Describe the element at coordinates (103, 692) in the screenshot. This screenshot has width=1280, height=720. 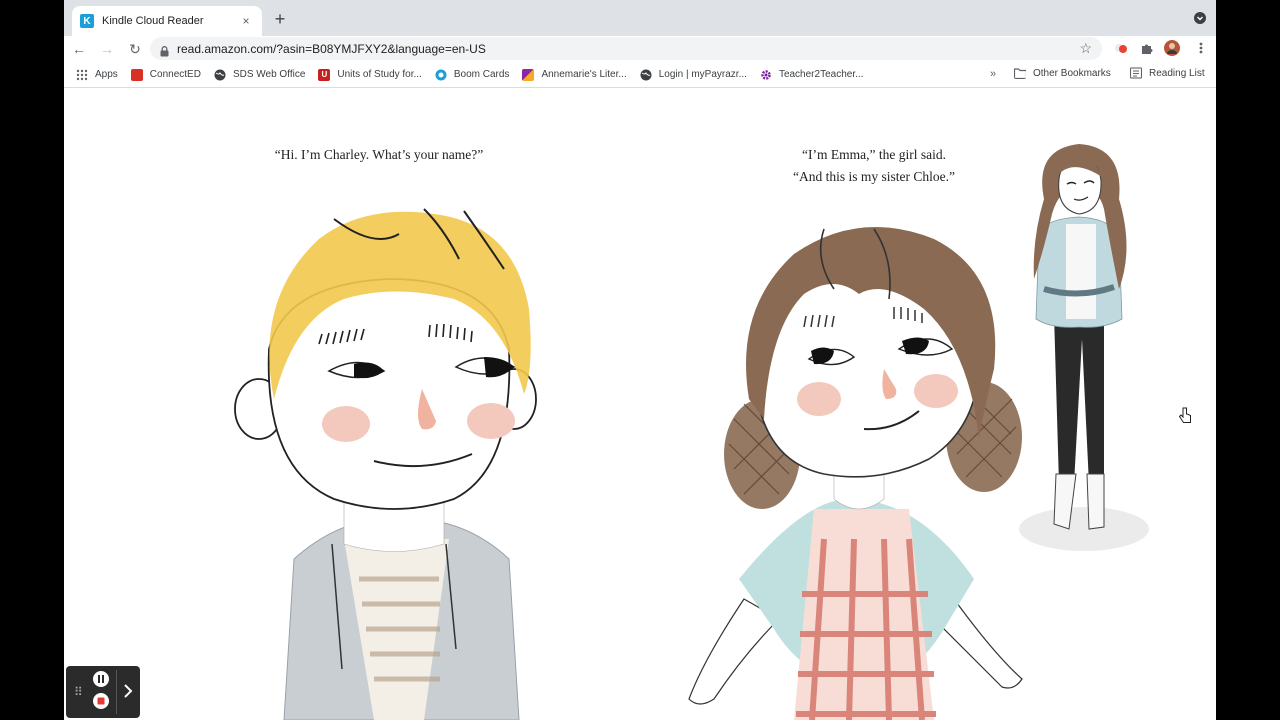
I see `screen-recorder-widget: ⠿` at that location.